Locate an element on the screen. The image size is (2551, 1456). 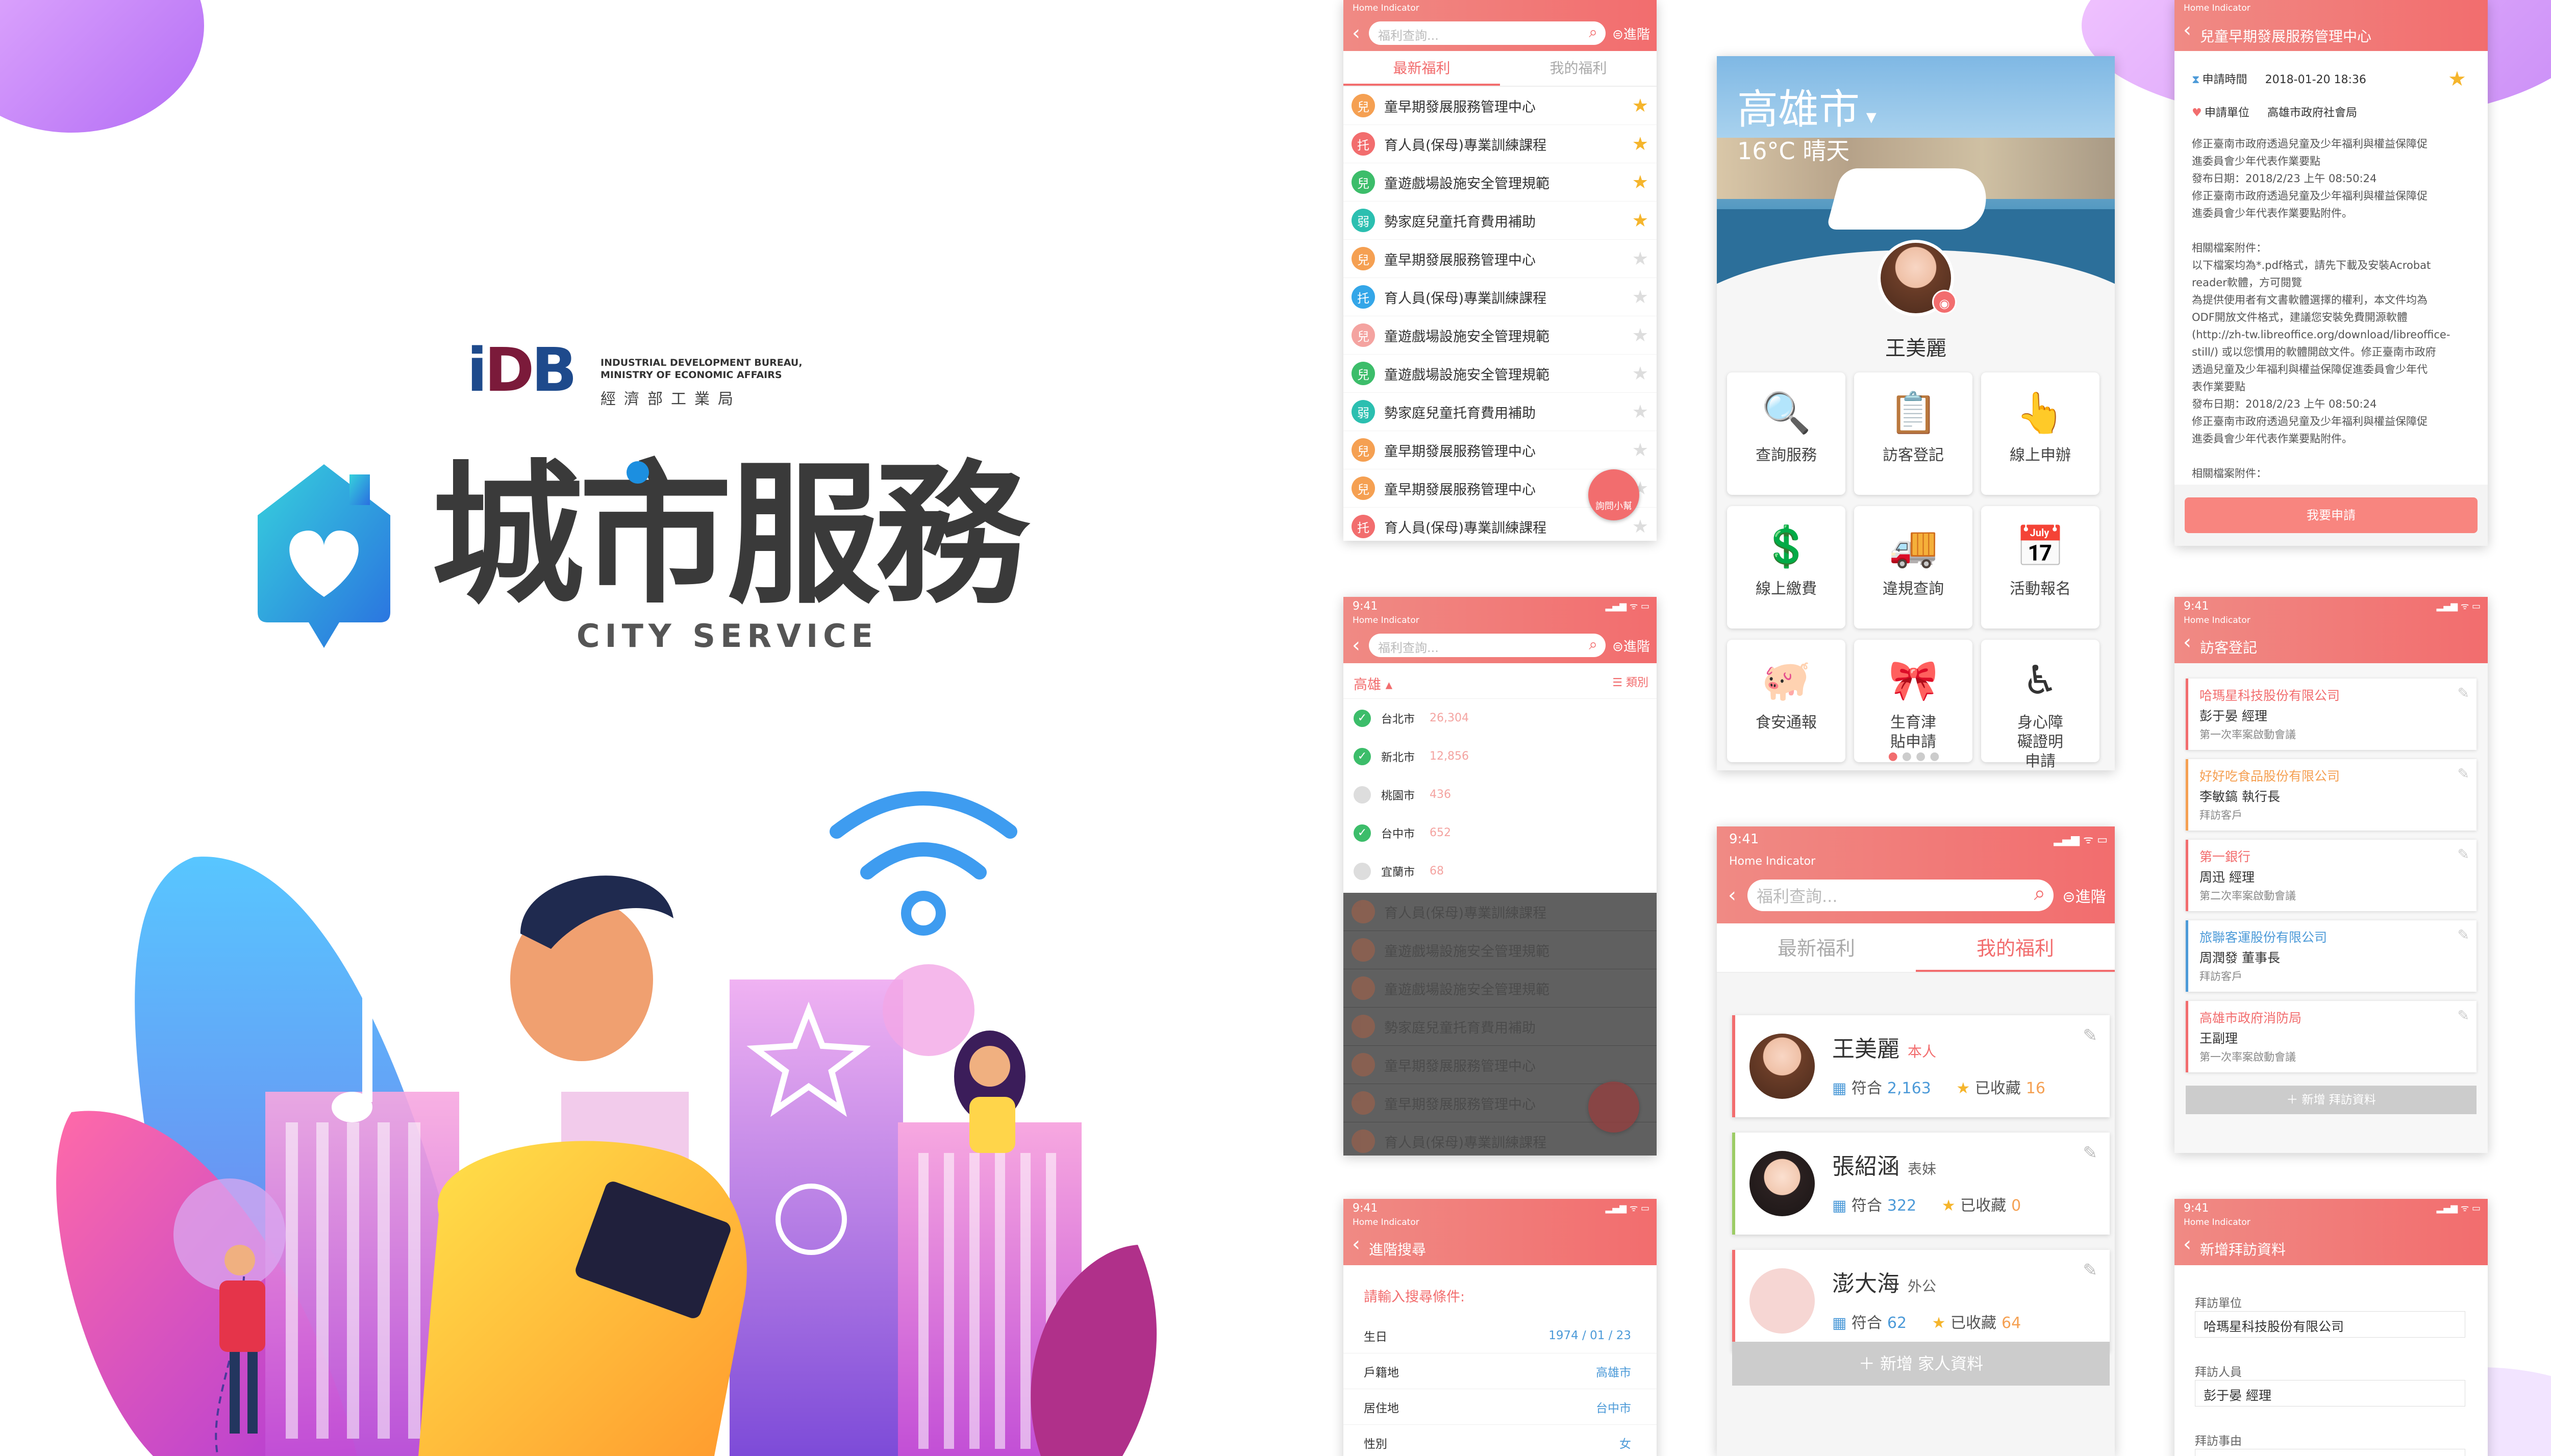
visitor-card: 哈瑪星科技股份有限公司 彭于晏 經理 第一次率案啟動會議 ✎ is located at coordinates (2331, 714).